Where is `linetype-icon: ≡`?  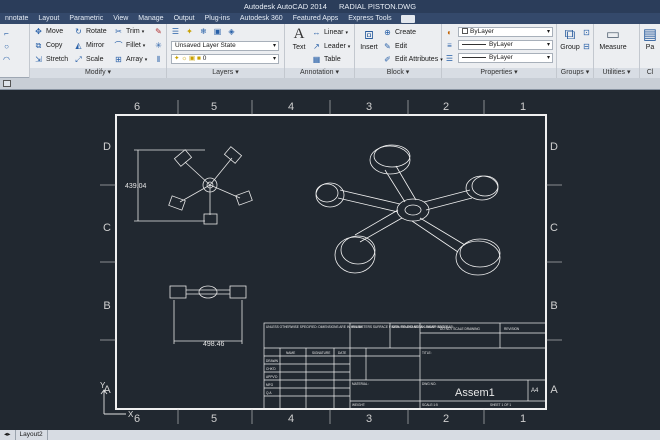 linetype-icon: ≡ is located at coordinates (449, 45).